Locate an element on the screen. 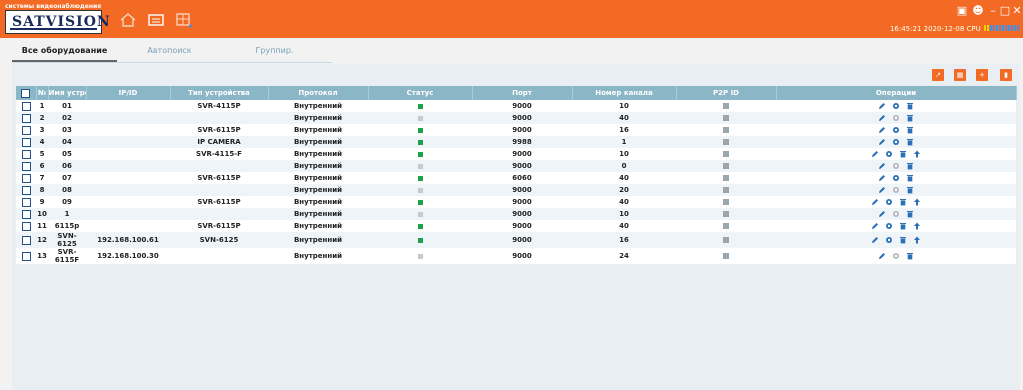 The height and width of the screenshot is (390, 1023). select-all-cell is located at coordinates (26, 93).